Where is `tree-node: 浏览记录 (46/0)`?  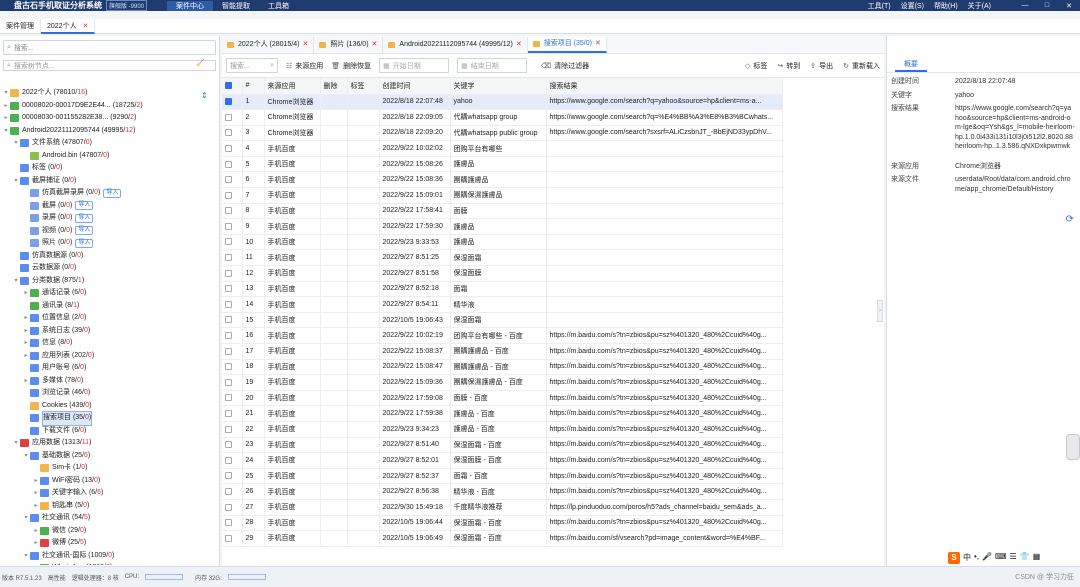 tree-node: 浏览记录 (46/0) is located at coordinates (109, 393).